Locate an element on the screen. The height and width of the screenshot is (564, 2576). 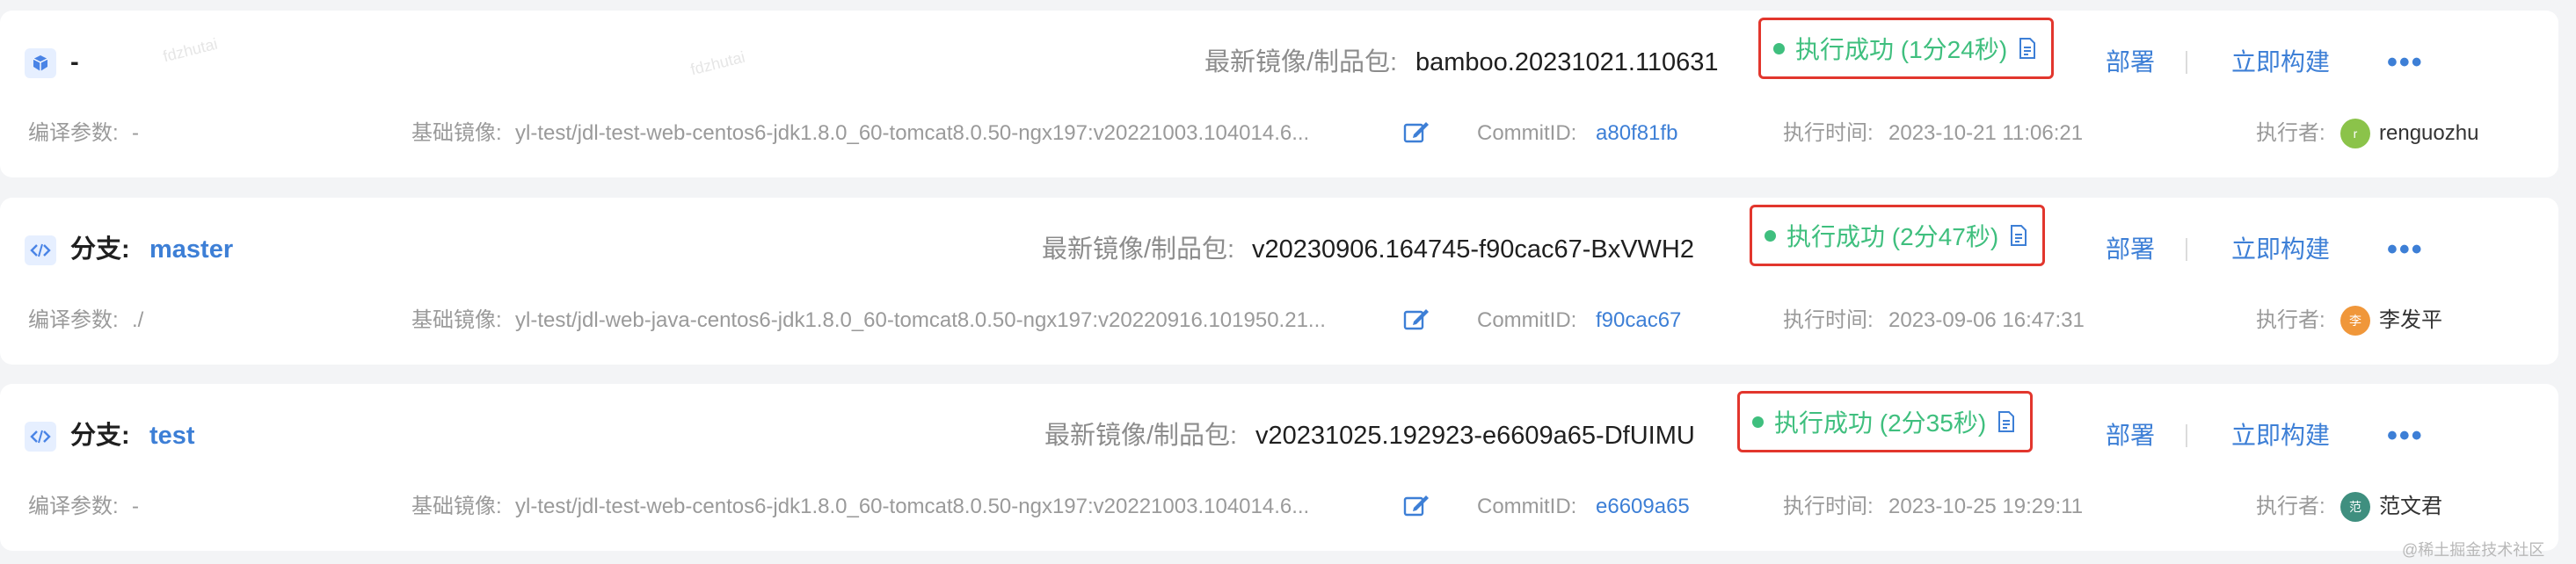
artifact-value: v20231025.192923-e6609a65-DfUIMU is located at coordinates (1475, 436).